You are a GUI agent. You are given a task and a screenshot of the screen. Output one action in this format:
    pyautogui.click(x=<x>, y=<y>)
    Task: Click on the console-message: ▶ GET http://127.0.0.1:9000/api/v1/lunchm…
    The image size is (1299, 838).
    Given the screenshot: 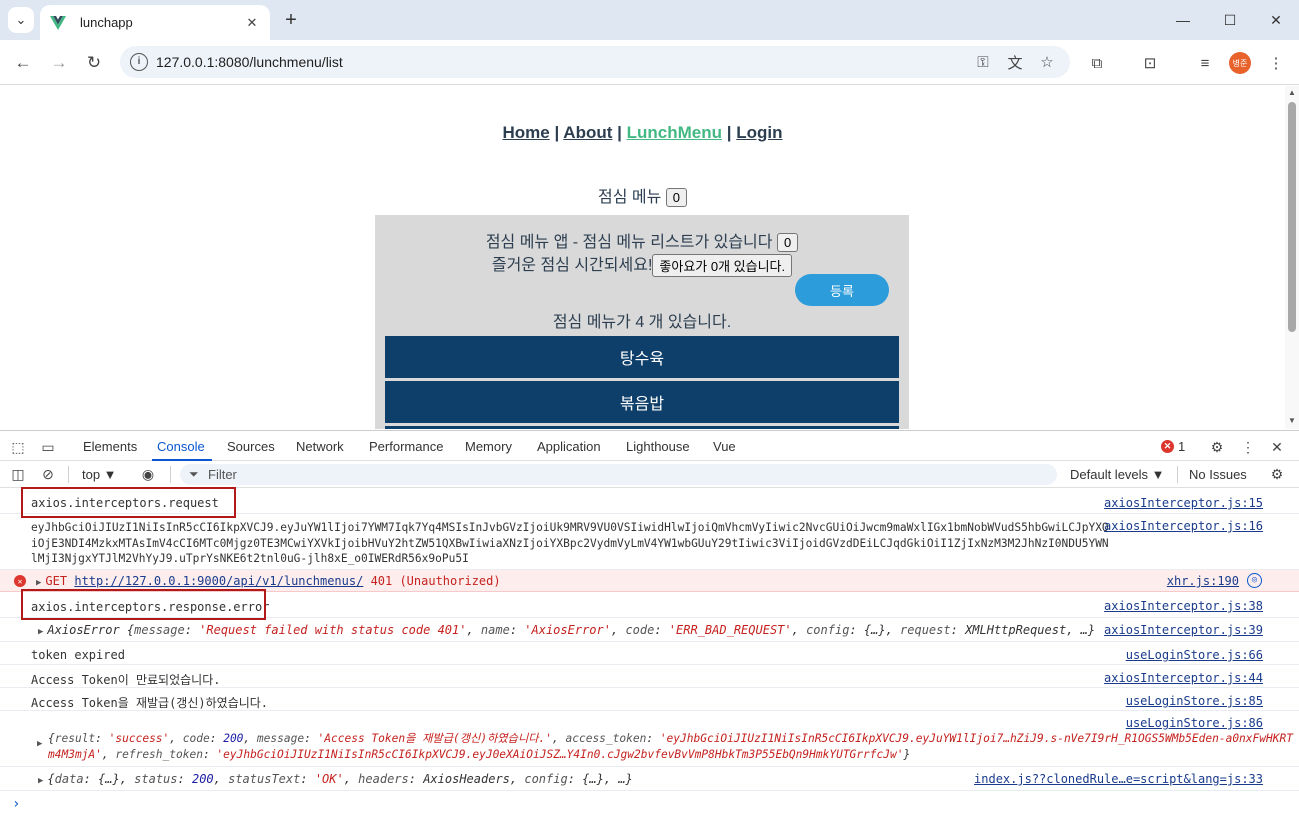 What is the action you would take?
    pyautogui.click(x=268, y=581)
    